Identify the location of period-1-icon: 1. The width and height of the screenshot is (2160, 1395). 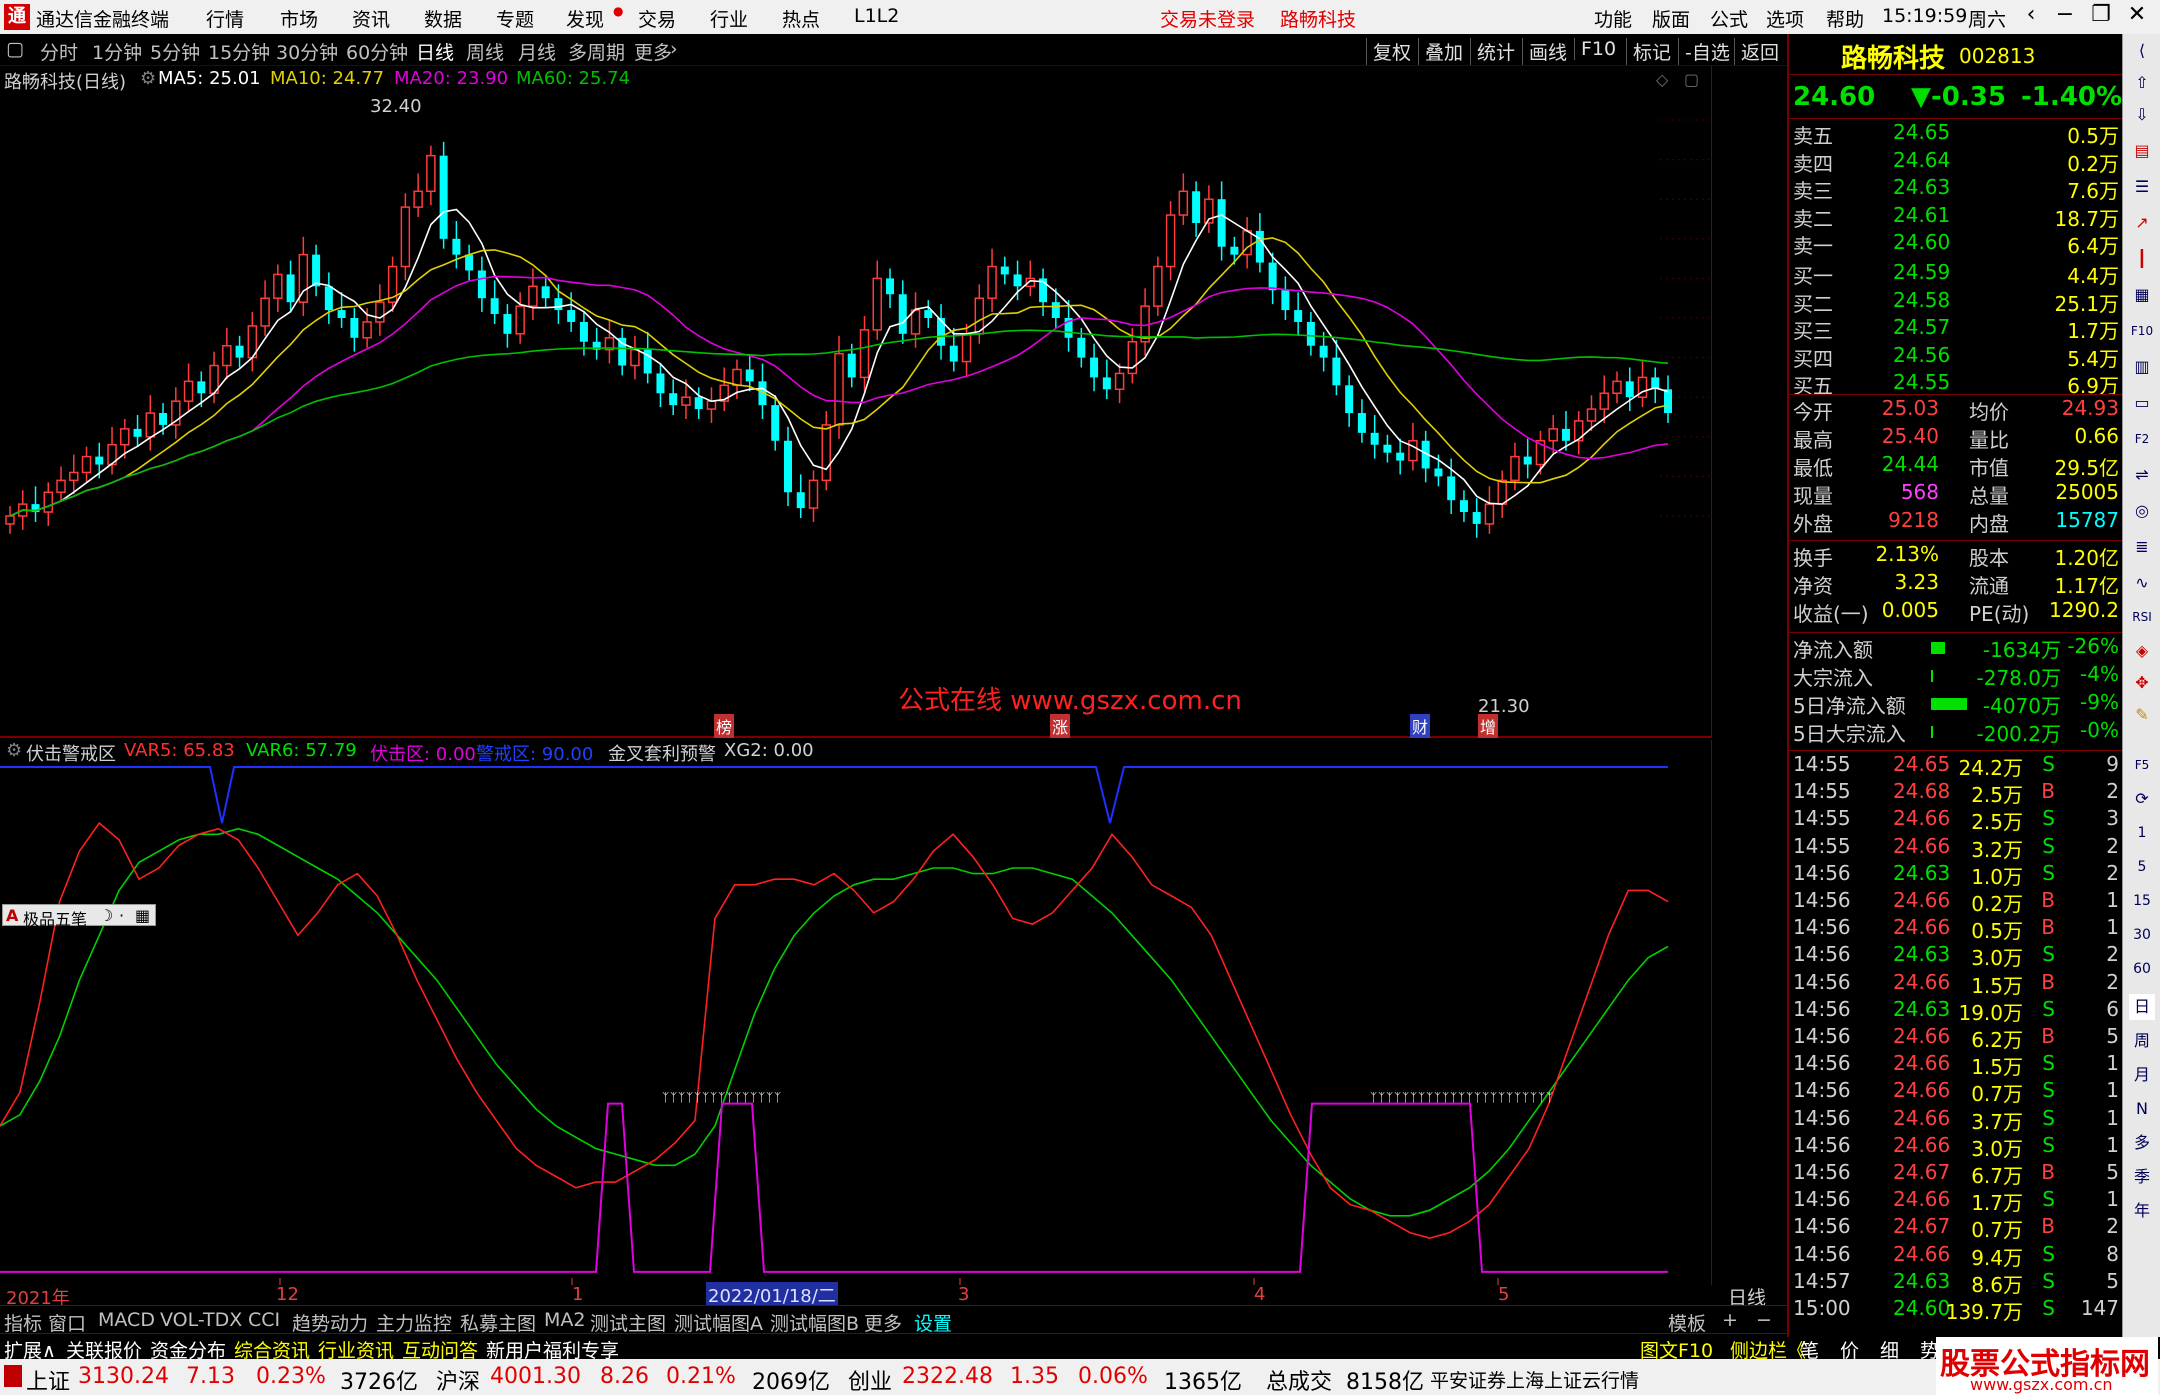
(2142, 833).